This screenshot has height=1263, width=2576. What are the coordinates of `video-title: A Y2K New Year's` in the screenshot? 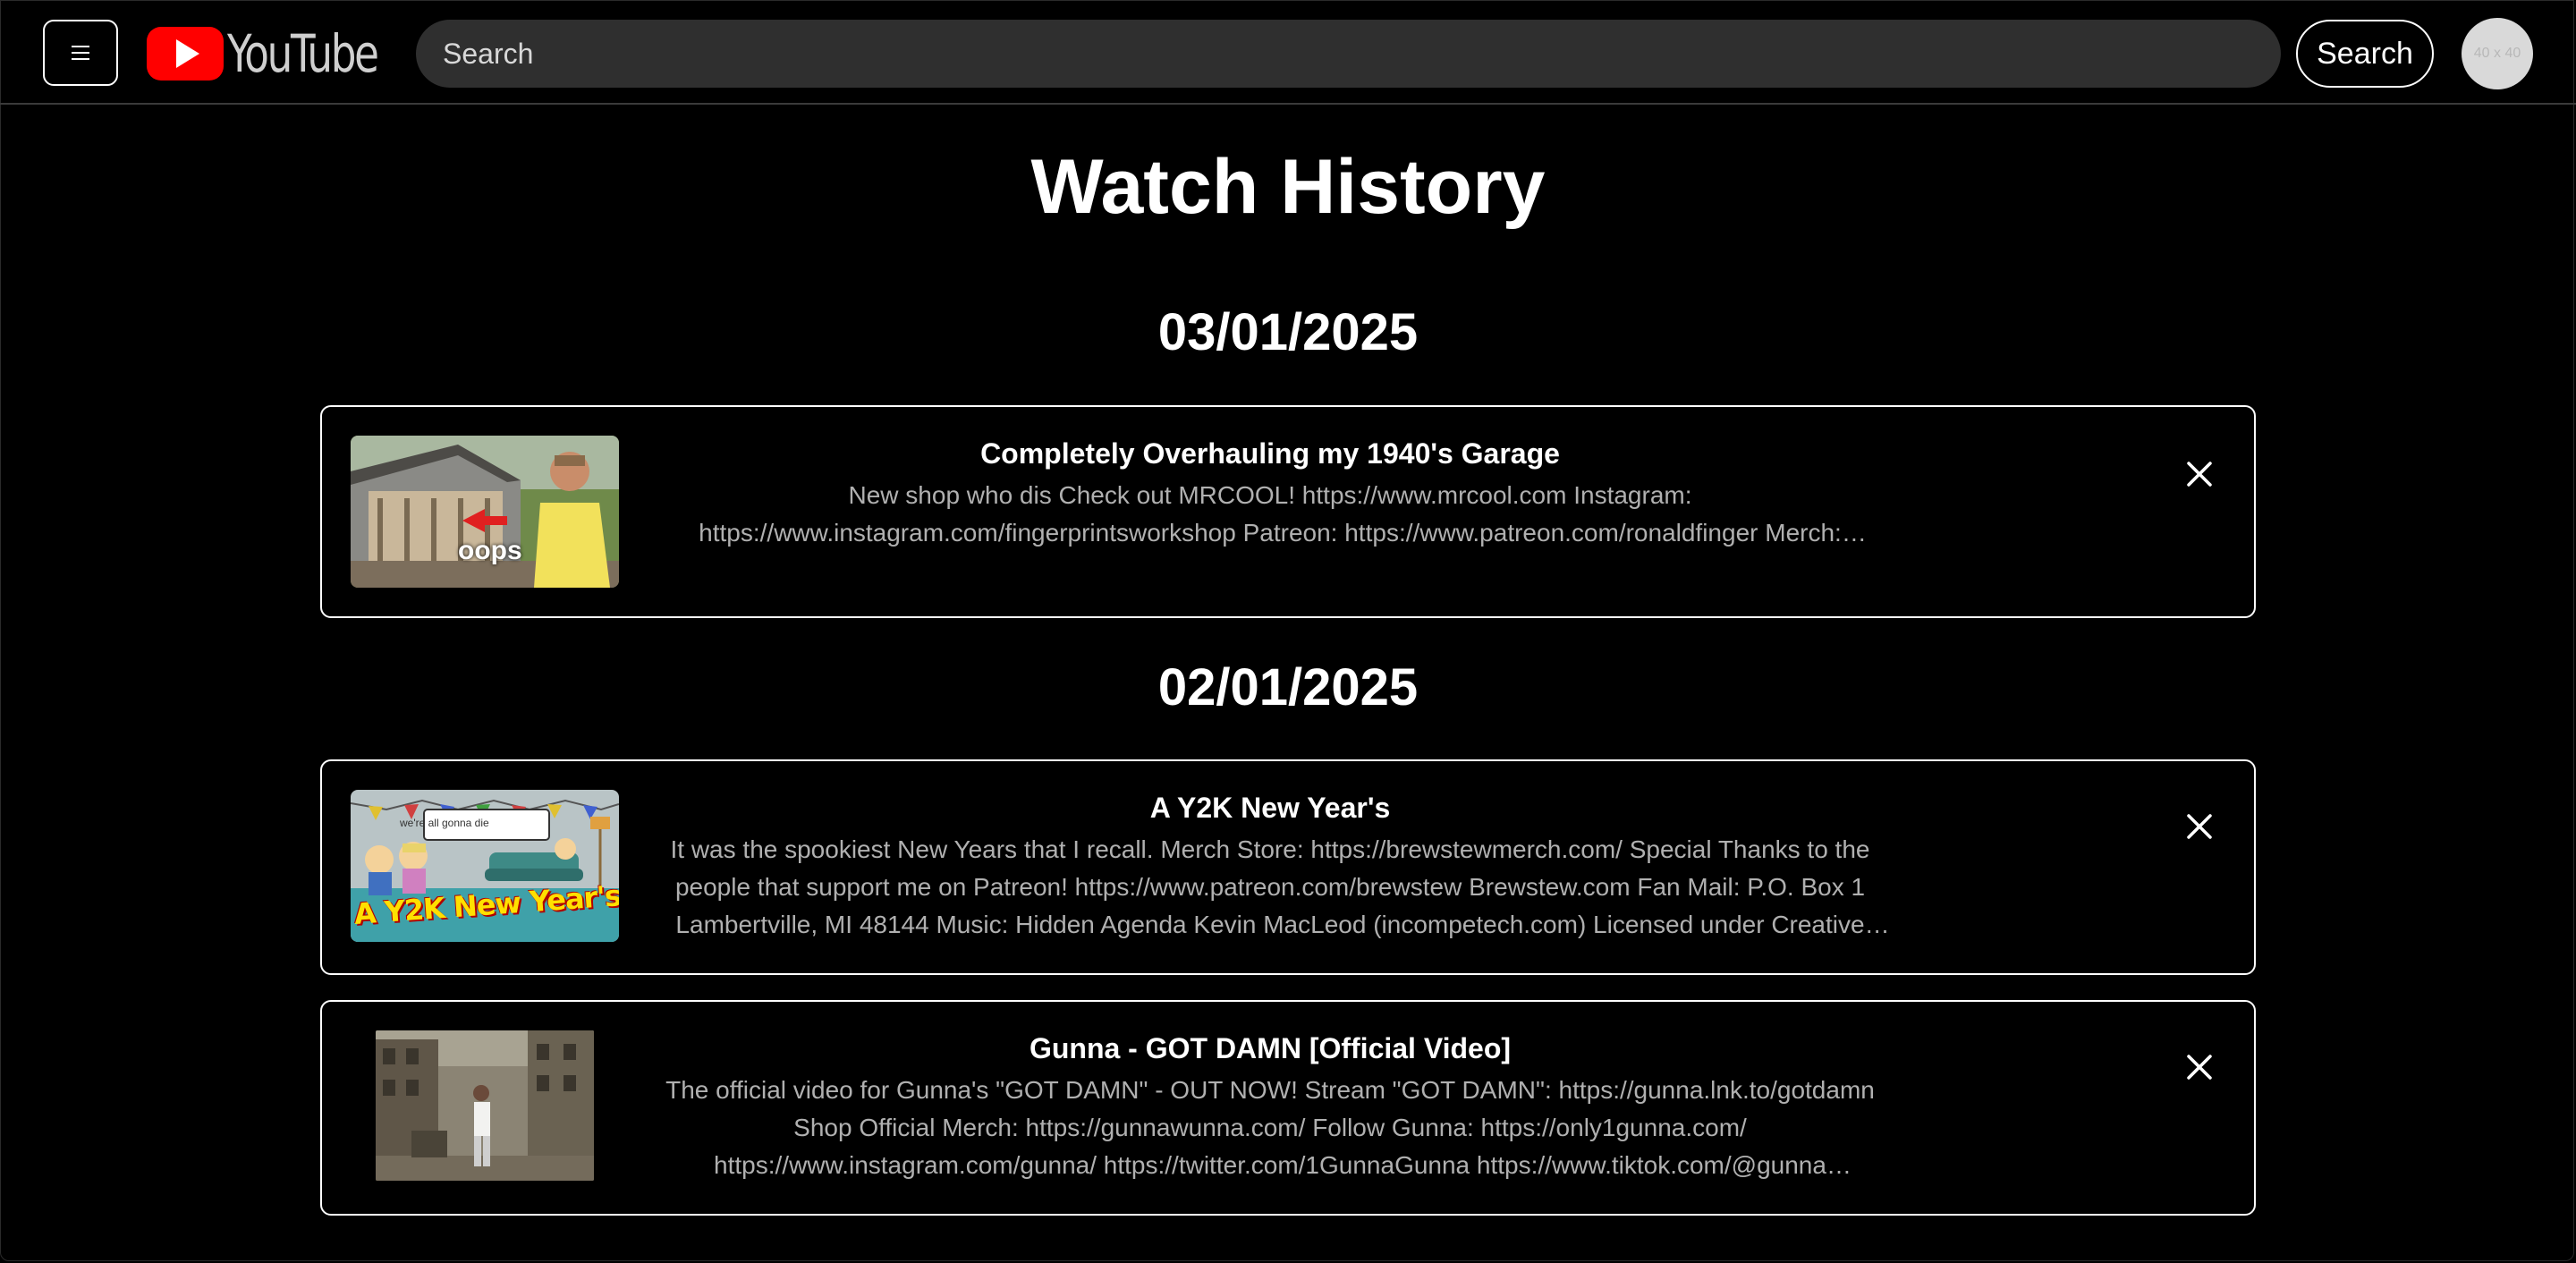 It's located at (1270, 808).